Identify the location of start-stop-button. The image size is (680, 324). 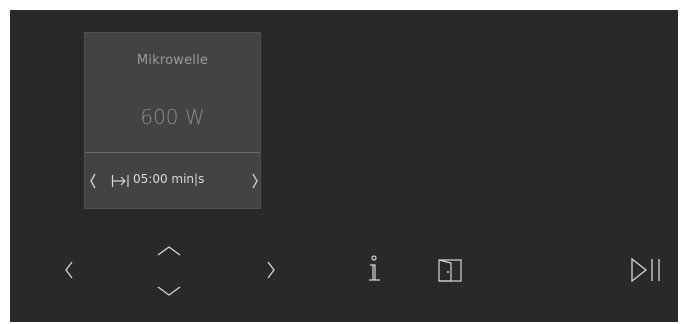
(648, 270).